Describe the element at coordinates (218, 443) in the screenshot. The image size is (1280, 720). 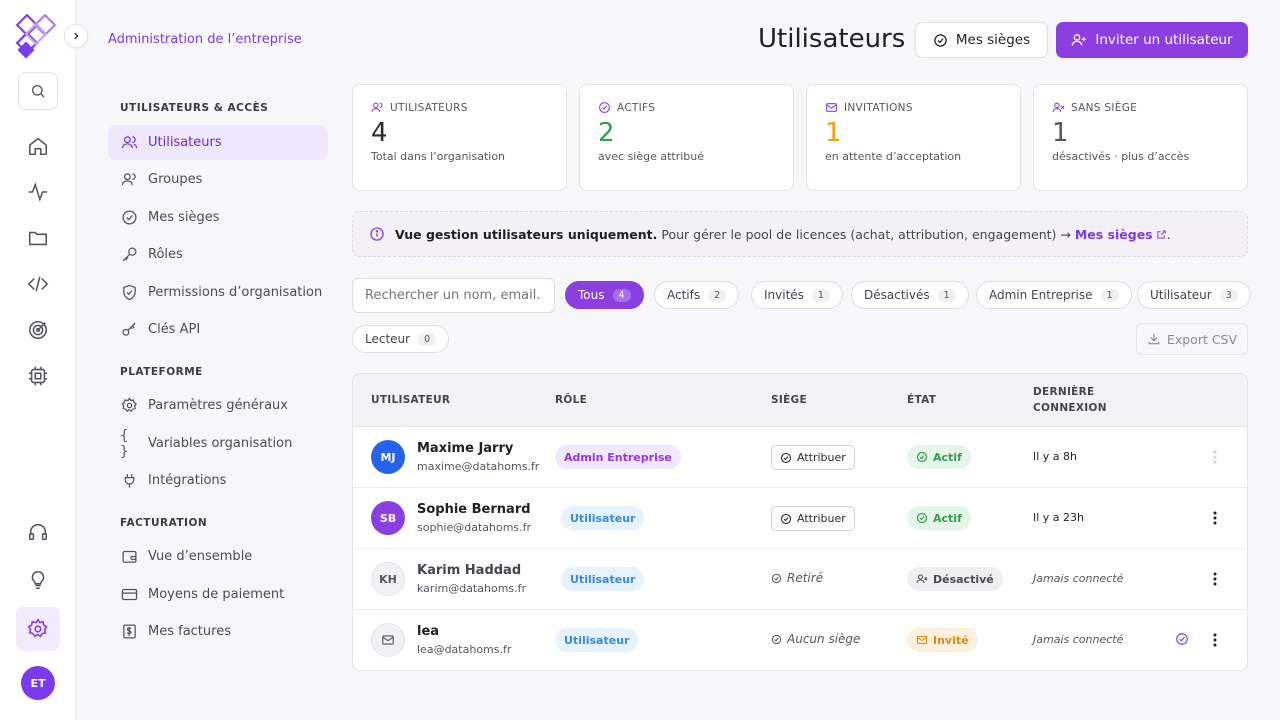
I see `sidebar-item-variables: { } Variables organisation` at that location.